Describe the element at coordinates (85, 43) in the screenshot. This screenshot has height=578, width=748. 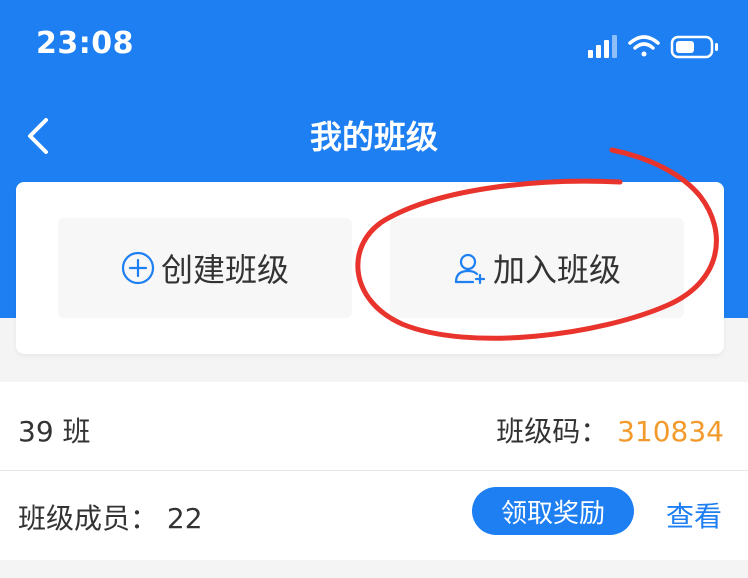
I see `status-time: 23:08` at that location.